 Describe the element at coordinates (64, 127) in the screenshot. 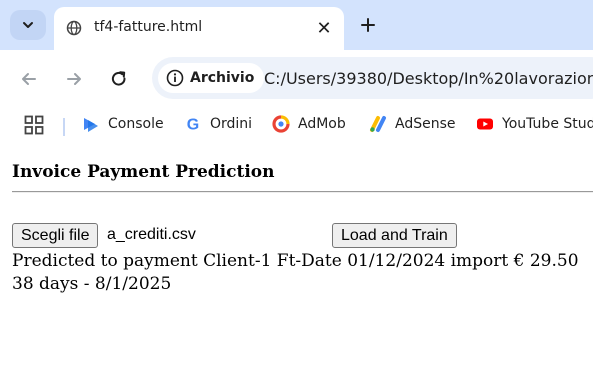

I see `bookmarks-separator` at that location.